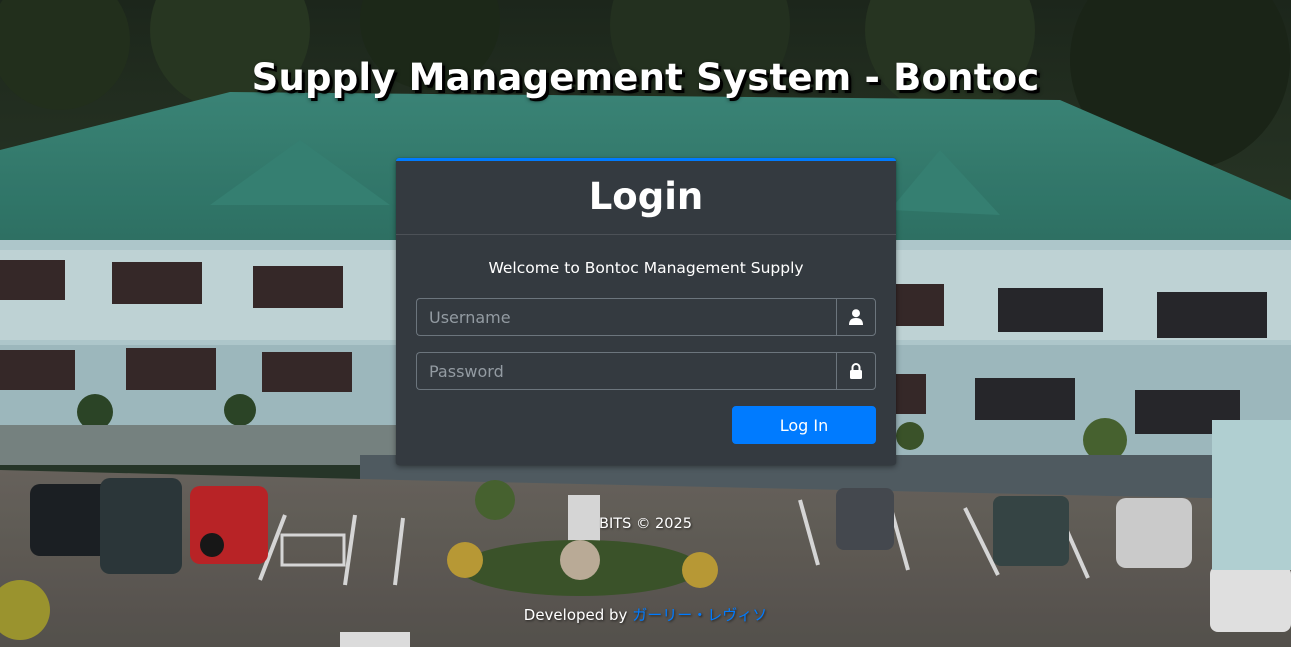 This screenshot has width=1291, height=647. I want to click on password-input, so click(626, 371).